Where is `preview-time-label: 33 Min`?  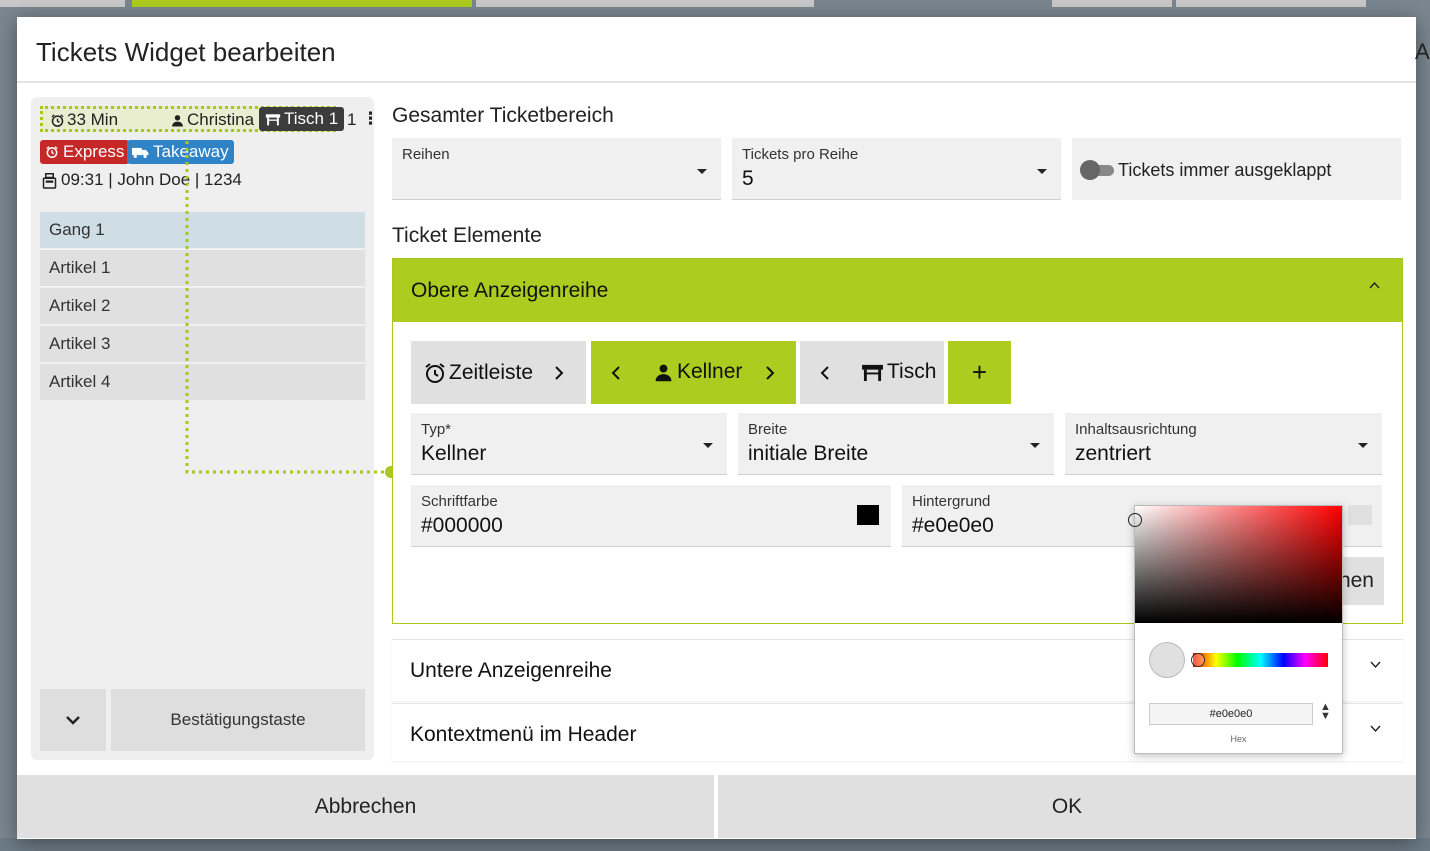
preview-time-label: 33 Min is located at coordinates (93, 119).